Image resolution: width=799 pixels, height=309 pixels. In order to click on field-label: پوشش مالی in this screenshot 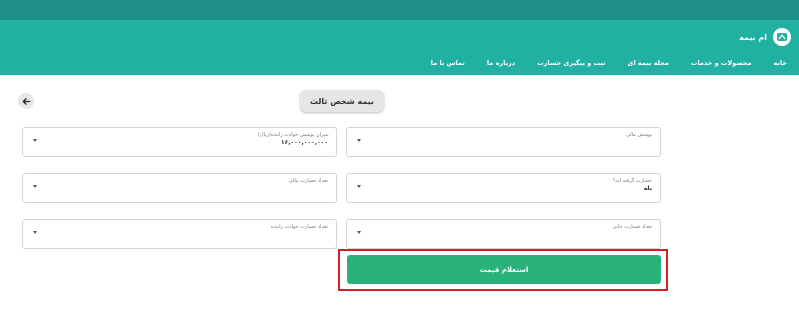, I will do `click(638, 135)`.